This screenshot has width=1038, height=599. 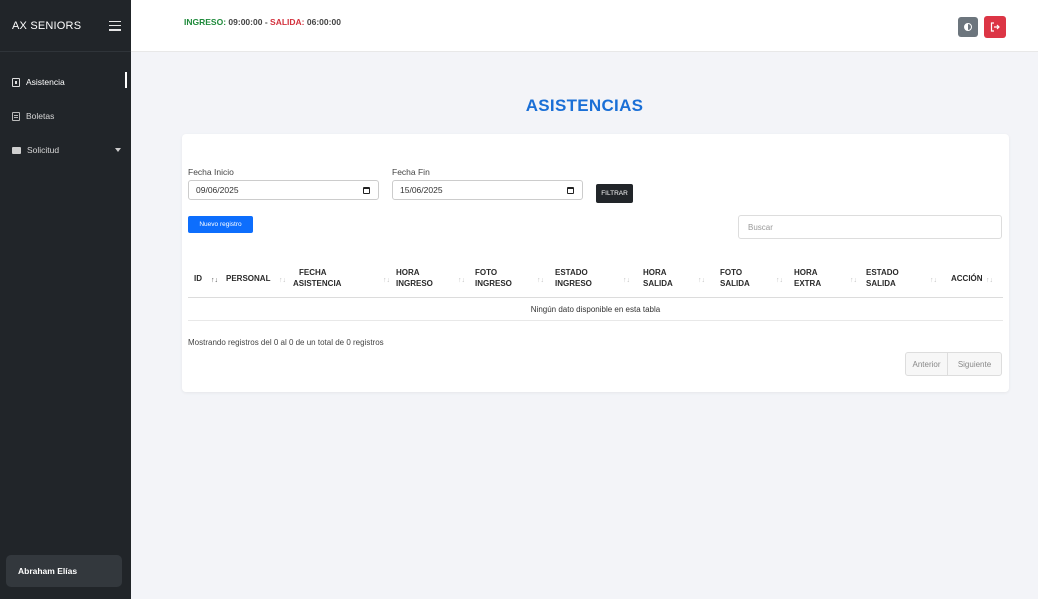 What do you see at coordinates (65, 150) in the screenshot?
I see `sidebar-item-solicitud: Solicitud` at bounding box center [65, 150].